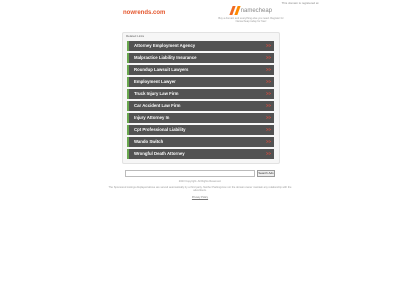 Image resolution: width=400 pixels, height=300 pixels. I want to click on related-link-label: Car Accident Law Firm, so click(157, 105).